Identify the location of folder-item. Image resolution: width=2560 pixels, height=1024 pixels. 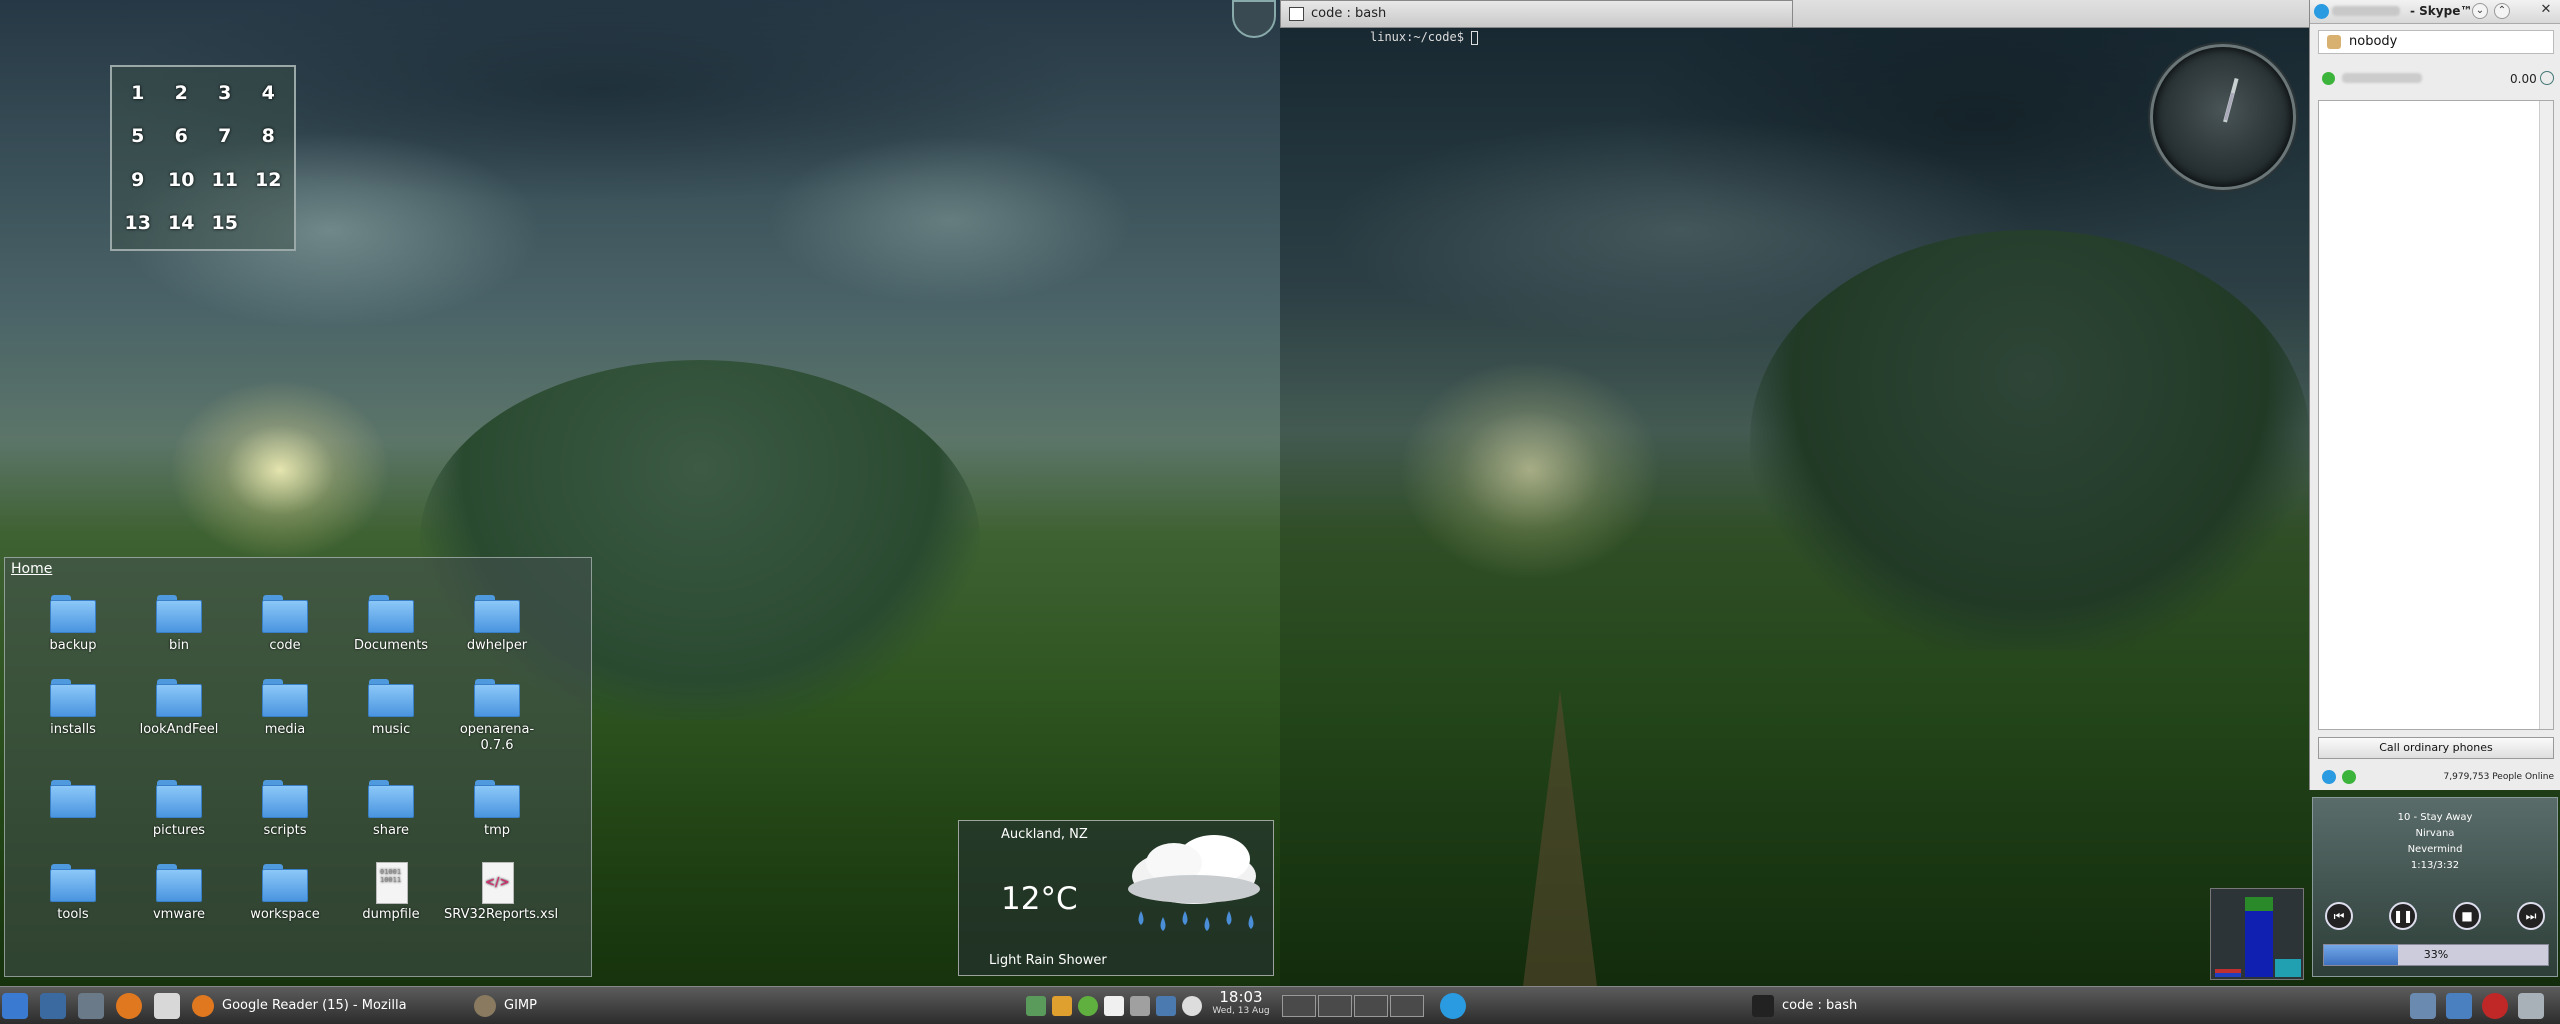
(73, 800).